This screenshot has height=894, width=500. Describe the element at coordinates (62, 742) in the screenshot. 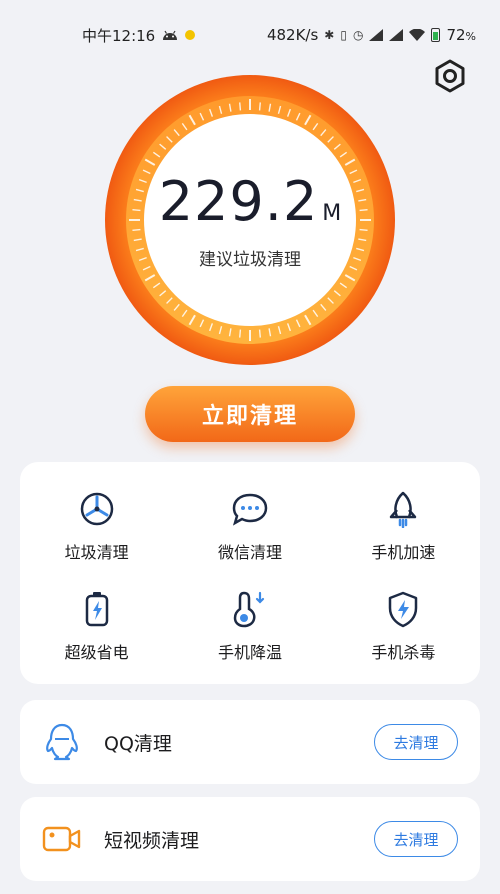

I see `penguin-icon` at that location.